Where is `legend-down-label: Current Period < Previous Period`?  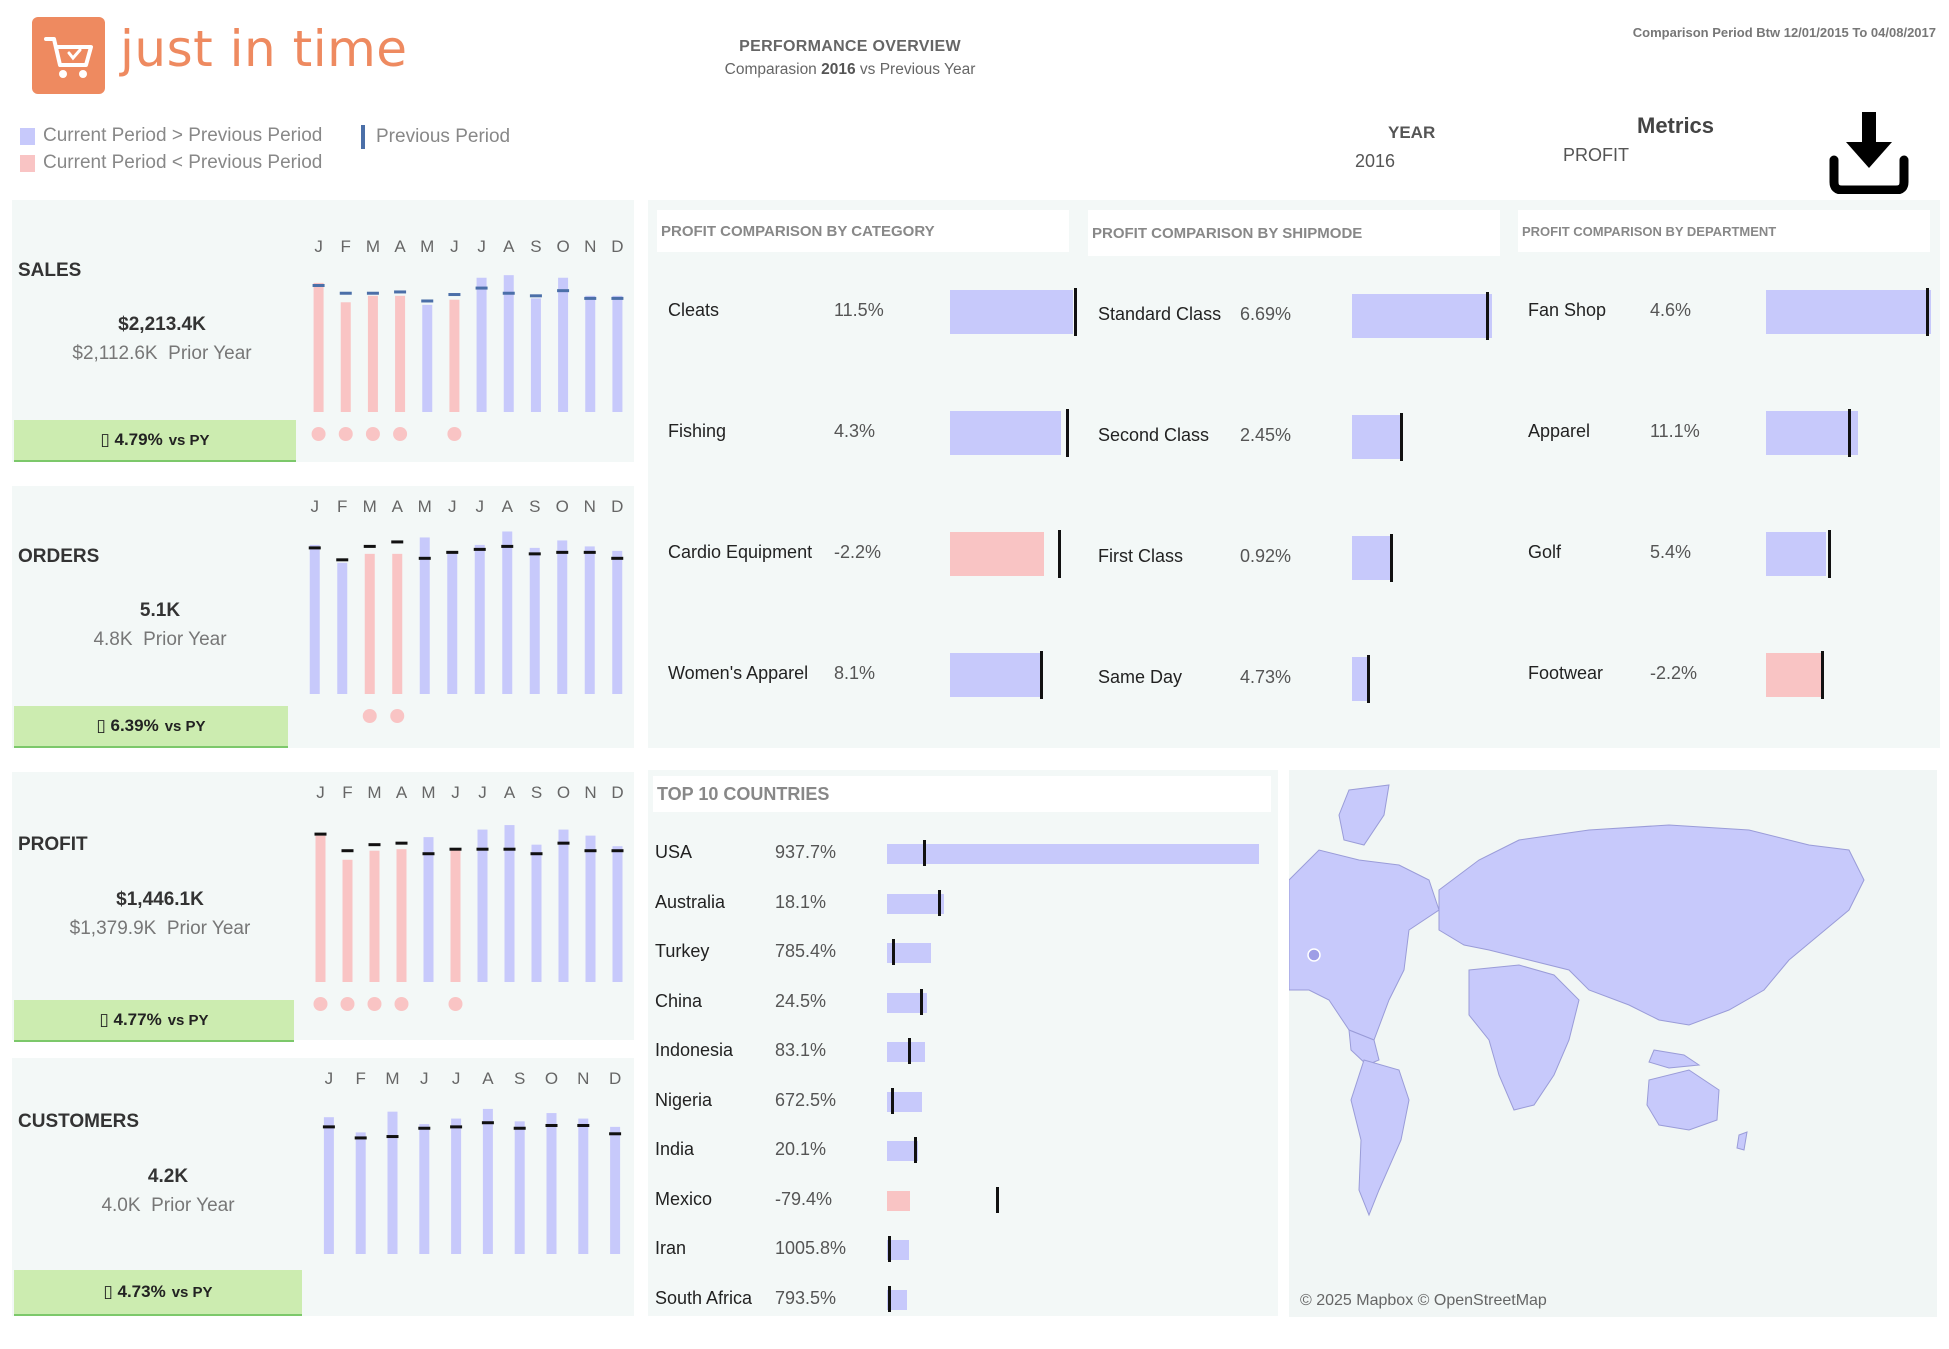
legend-down-label: Current Period < Previous Period is located at coordinates (183, 162).